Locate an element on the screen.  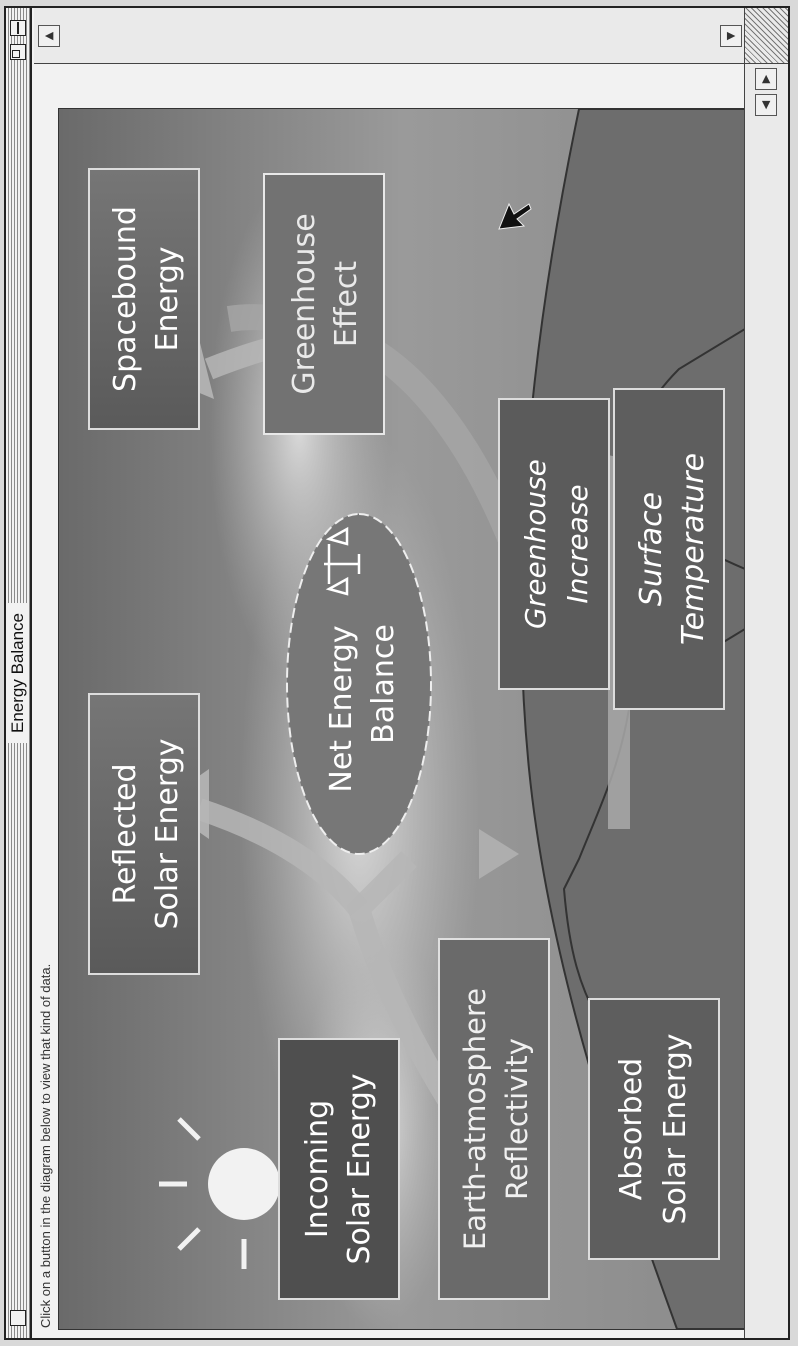
reflectivity-label-line2: Reflectivity is located at coordinates (517, 1119).